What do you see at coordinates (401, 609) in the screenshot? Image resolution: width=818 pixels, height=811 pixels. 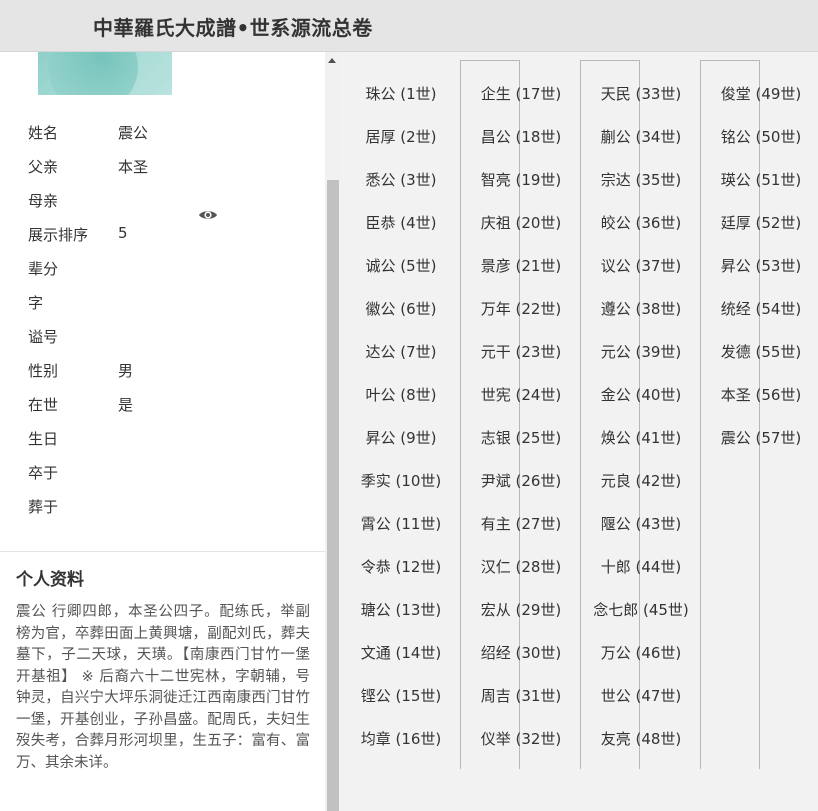 I see `generation-item: 瑭公 (13世)` at bounding box center [401, 609].